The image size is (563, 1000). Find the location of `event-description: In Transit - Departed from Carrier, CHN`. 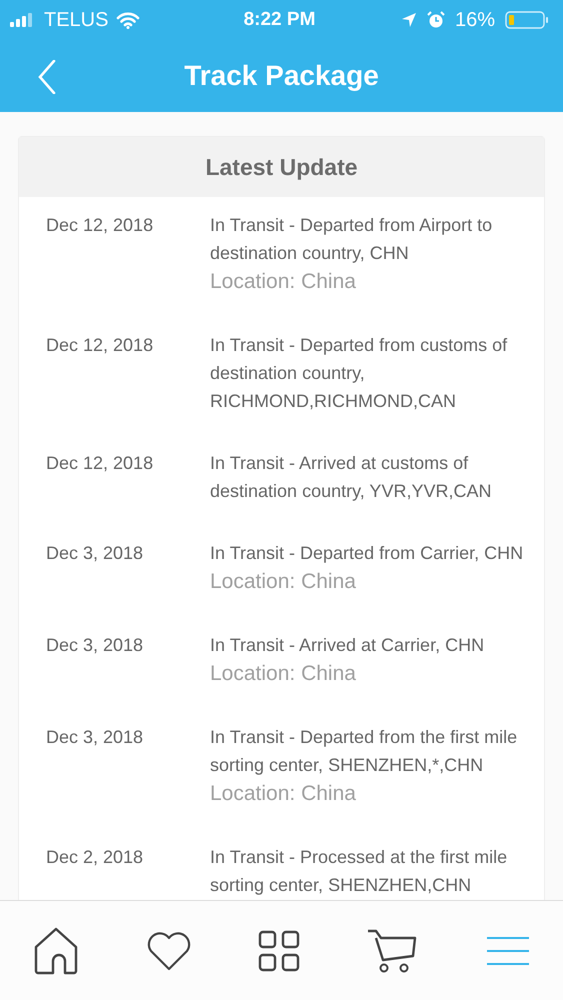

event-description: In Transit - Departed from Carrier, CHN is located at coordinates (367, 553).